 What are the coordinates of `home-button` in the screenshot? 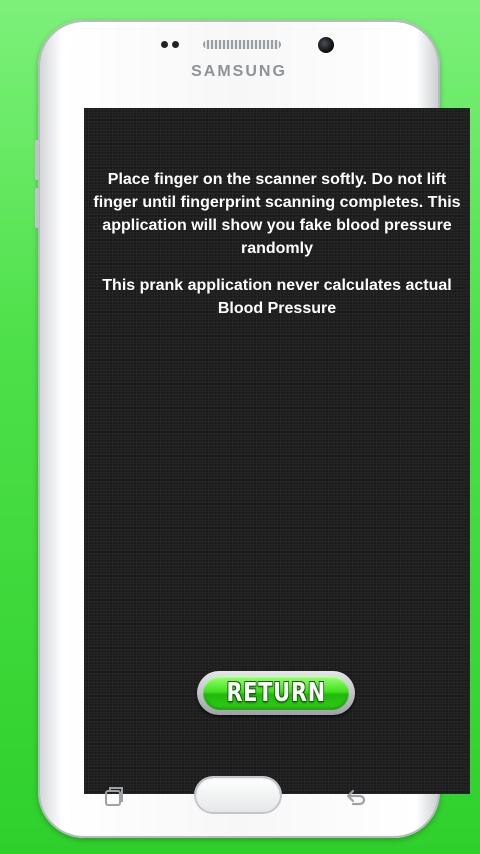 It's located at (238, 795).